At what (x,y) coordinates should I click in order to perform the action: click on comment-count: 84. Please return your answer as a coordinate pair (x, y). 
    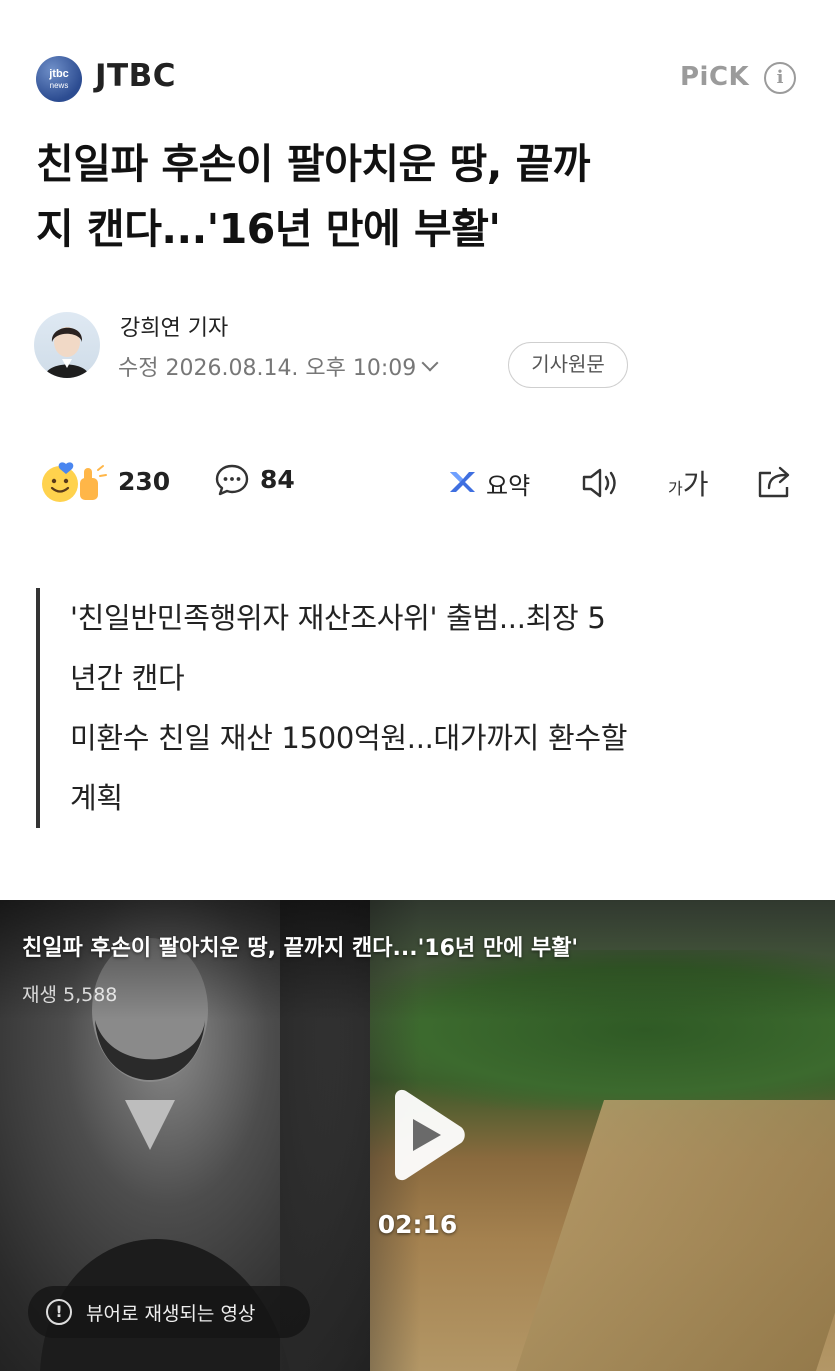
    Looking at the image, I should click on (277, 479).